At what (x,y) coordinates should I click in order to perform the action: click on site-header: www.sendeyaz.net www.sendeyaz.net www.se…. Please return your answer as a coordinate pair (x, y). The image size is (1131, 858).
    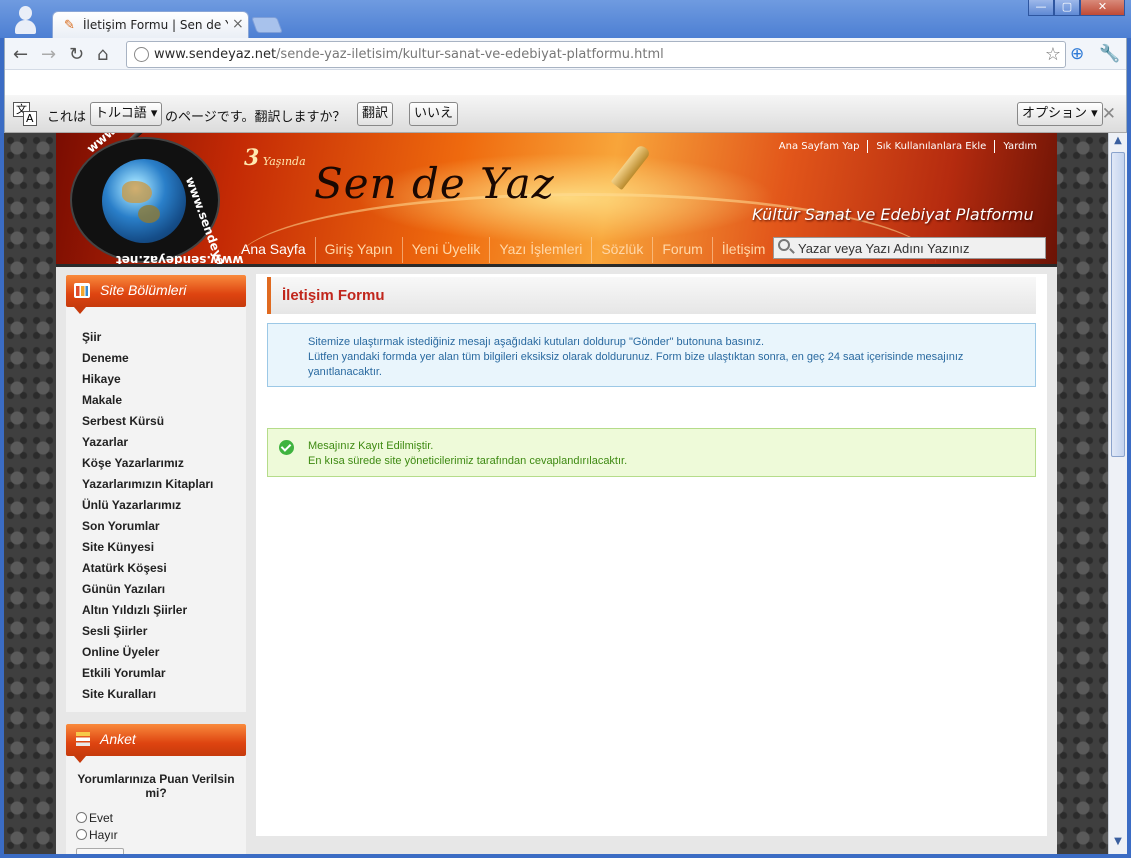
    Looking at the image, I should click on (556, 200).